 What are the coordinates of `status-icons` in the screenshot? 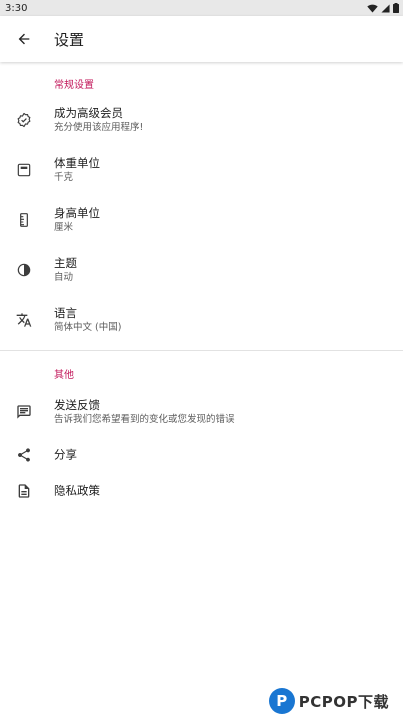 It's located at (383, 8).